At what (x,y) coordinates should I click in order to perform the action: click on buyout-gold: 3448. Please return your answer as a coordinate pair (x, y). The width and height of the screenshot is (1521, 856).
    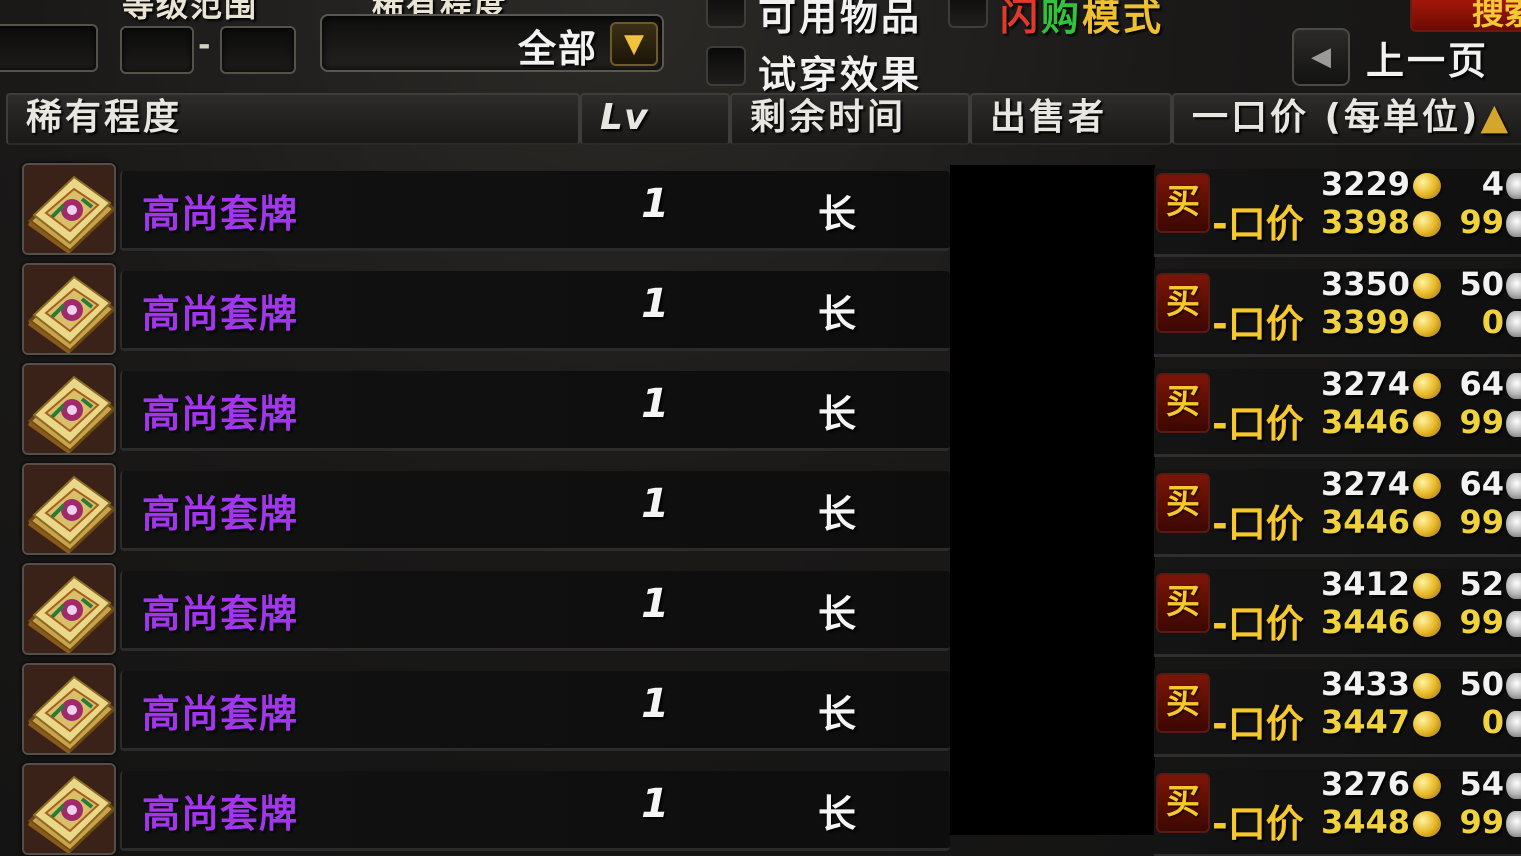
    Looking at the image, I should click on (1365, 822).